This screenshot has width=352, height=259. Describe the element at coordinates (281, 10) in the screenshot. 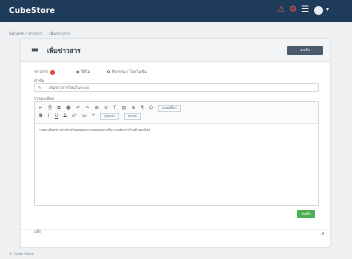

I see `alert-icon: ⚠` at that location.